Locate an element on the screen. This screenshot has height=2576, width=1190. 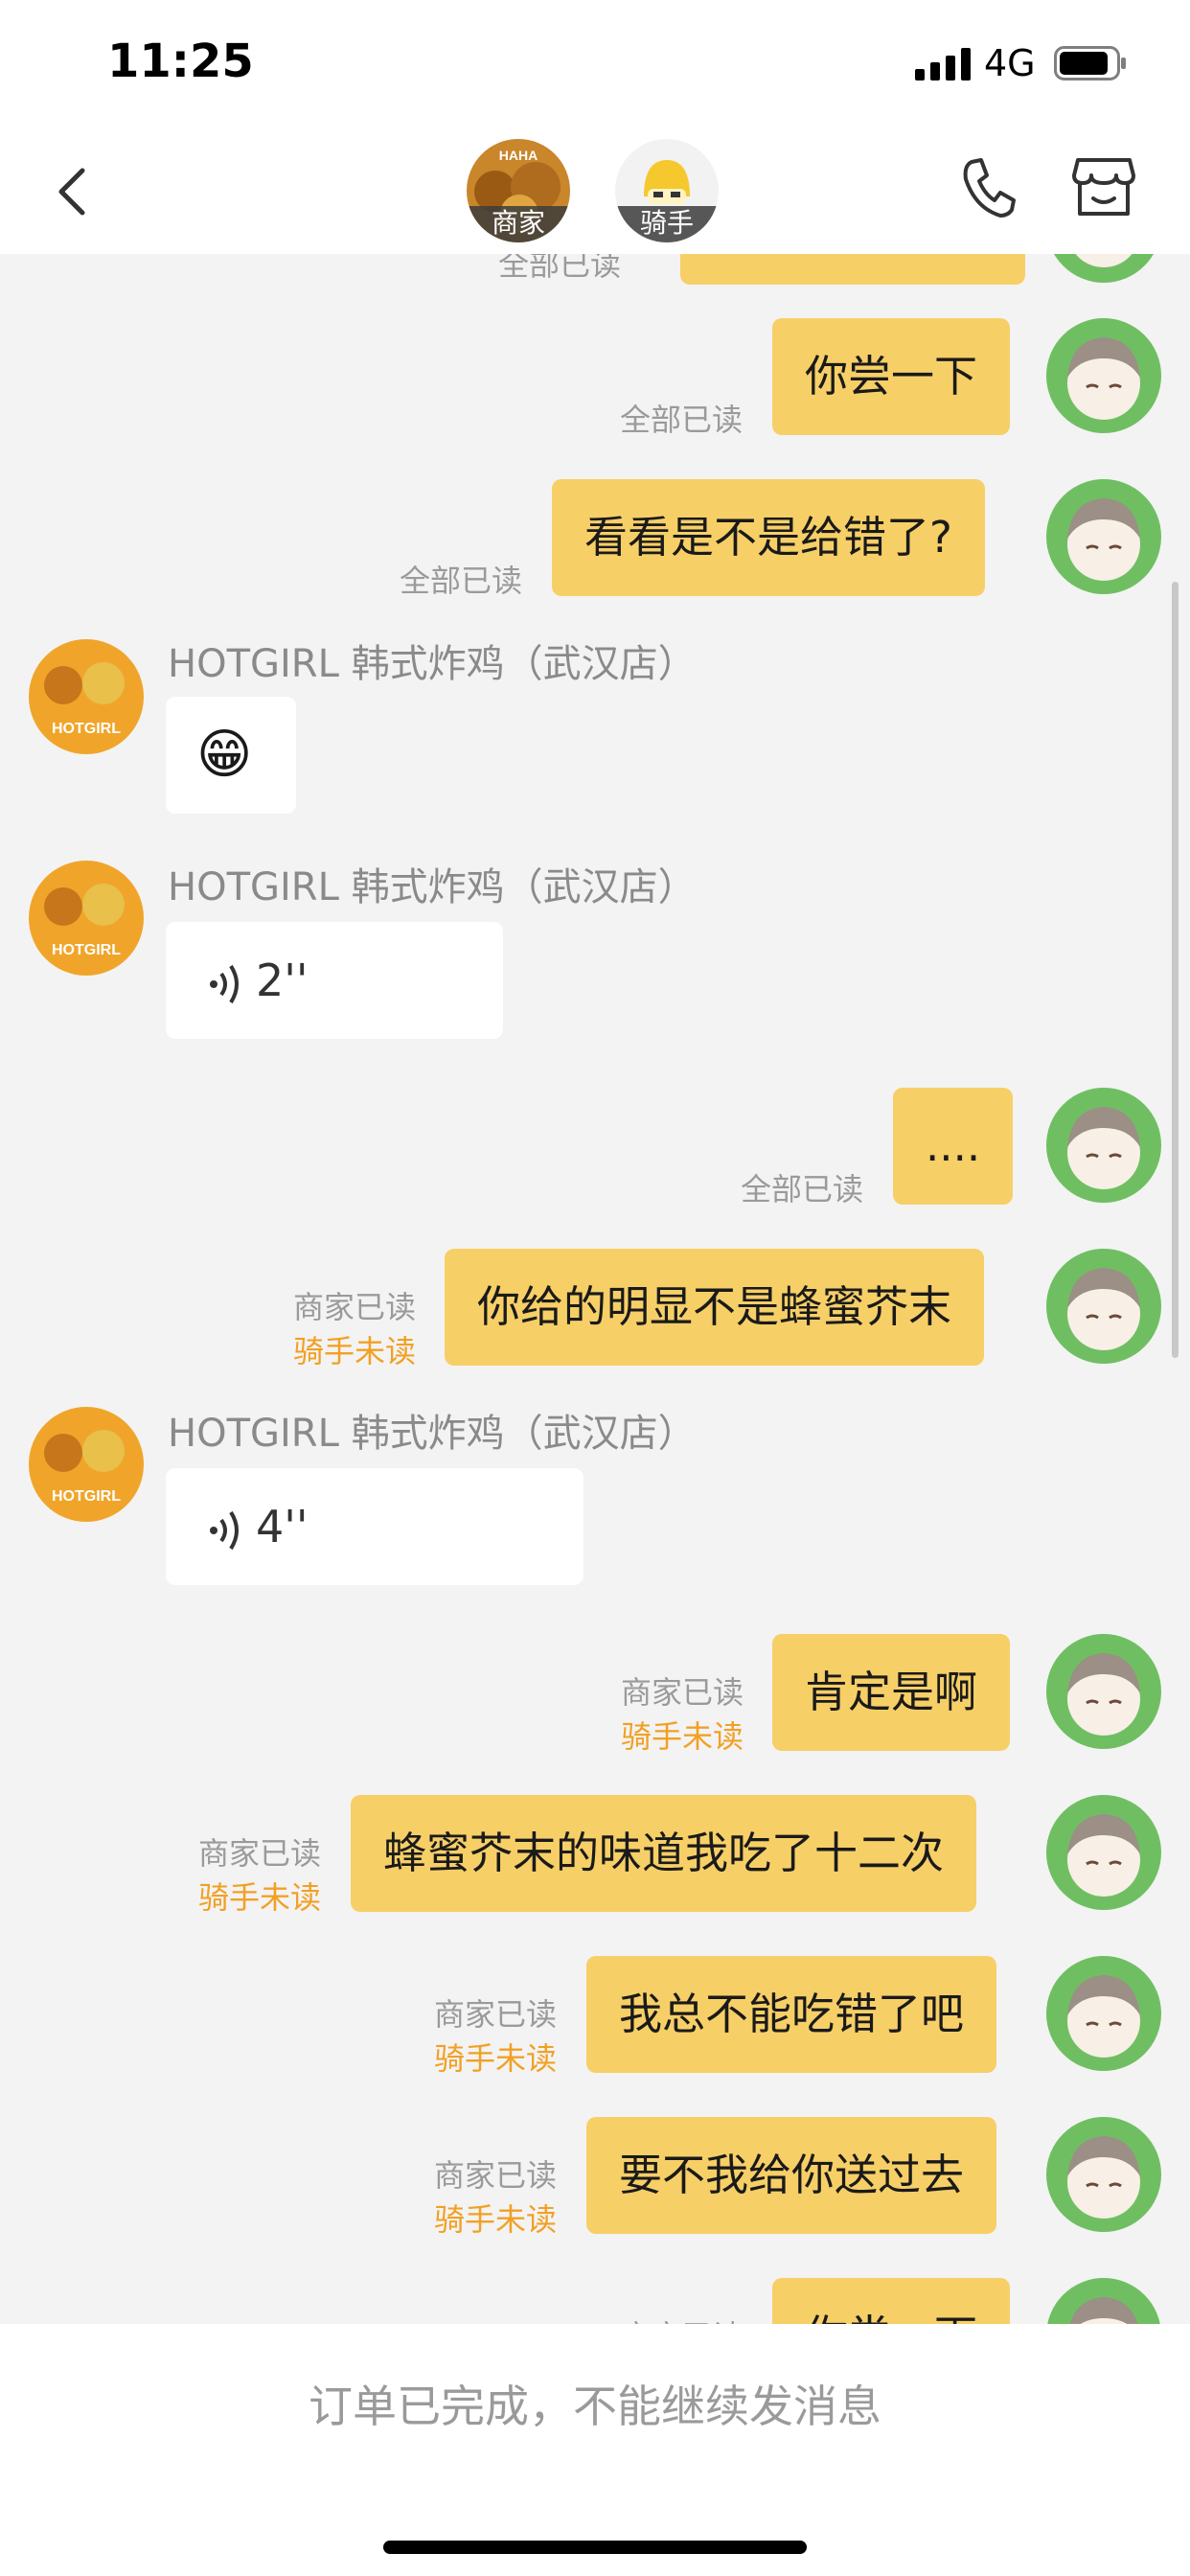
message-bubble: 肯定是啊 is located at coordinates (891, 1692).